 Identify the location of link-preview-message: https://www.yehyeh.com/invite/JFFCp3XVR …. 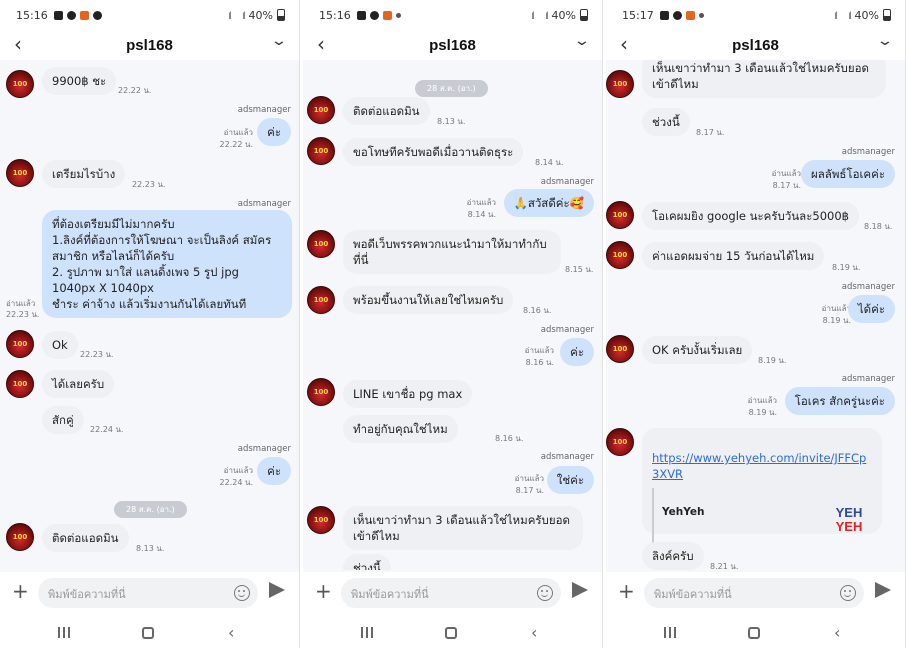
(762, 492).